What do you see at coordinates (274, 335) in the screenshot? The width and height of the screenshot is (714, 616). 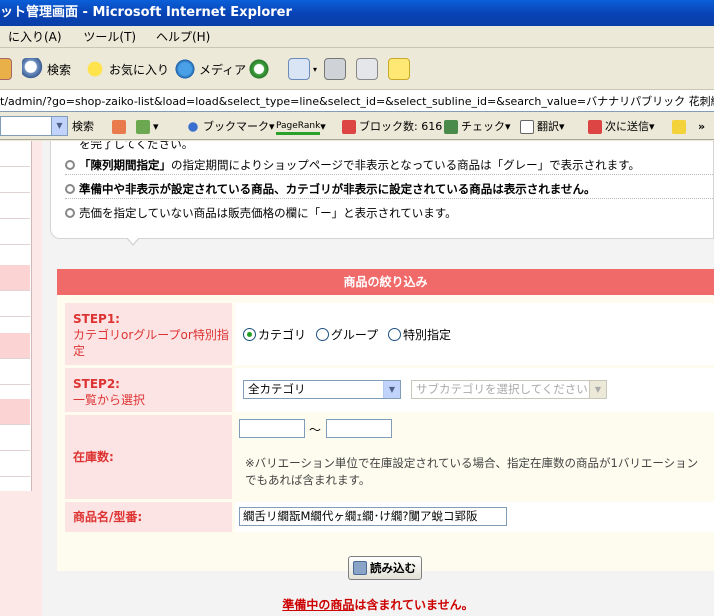 I see `radio-category: カテゴリ` at bounding box center [274, 335].